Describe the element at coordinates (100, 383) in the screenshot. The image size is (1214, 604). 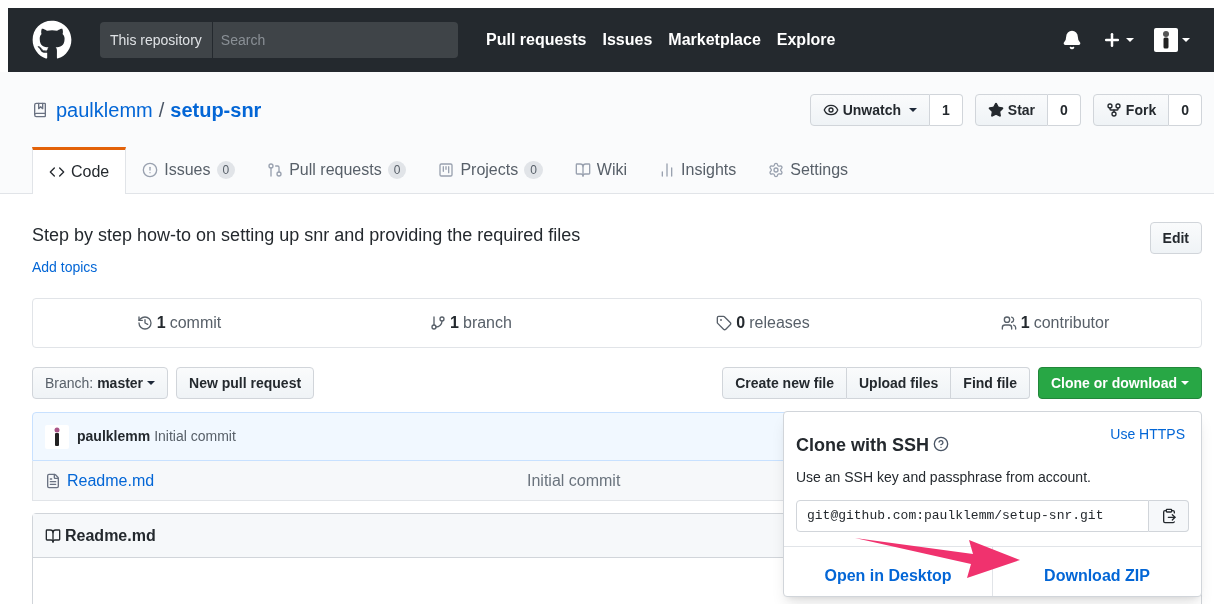
I see `branch-select-button: Branch: master` at that location.